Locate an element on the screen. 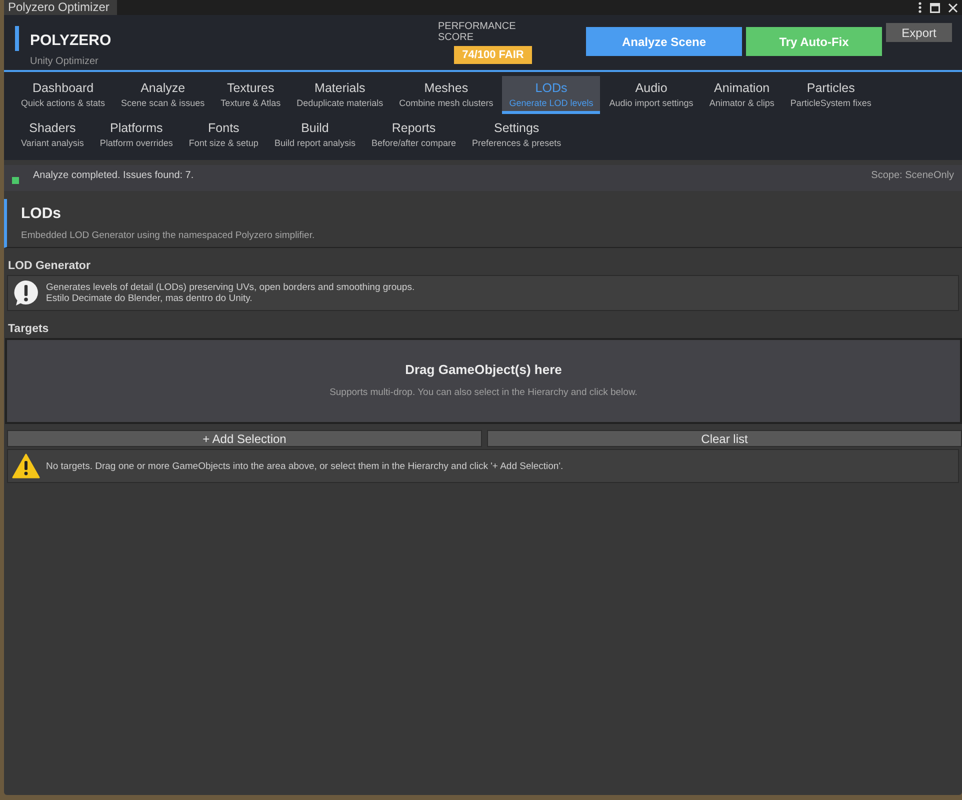  warning-icon is located at coordinates (26, 466).